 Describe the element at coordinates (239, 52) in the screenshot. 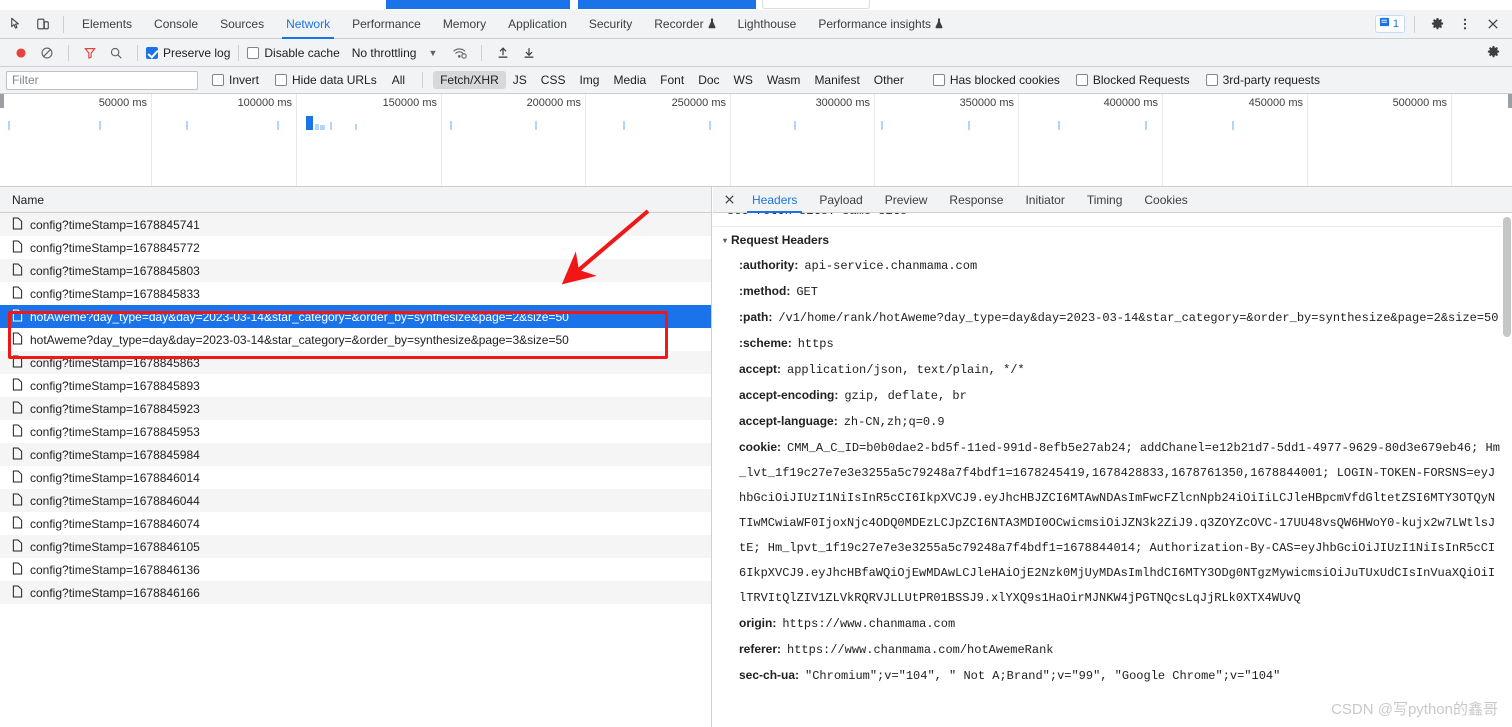

I see `toolbar-divider` at that location.